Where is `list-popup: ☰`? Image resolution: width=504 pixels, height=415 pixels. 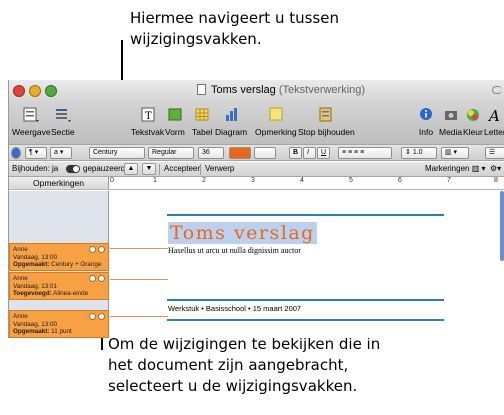
list-popup: ☰ is located at coordinates (494, 153).